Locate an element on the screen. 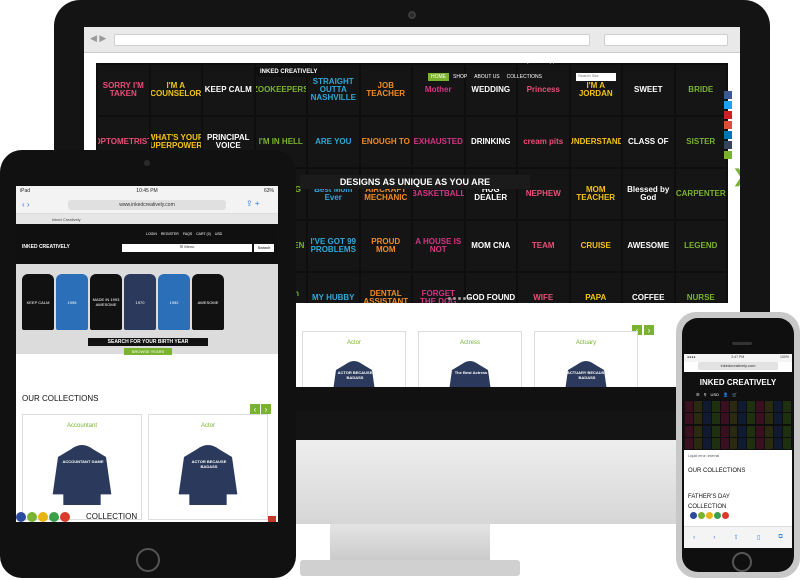 This screenshot has width=802, height=580. hero-tile: cream pits is located at coordinates (543, 142).